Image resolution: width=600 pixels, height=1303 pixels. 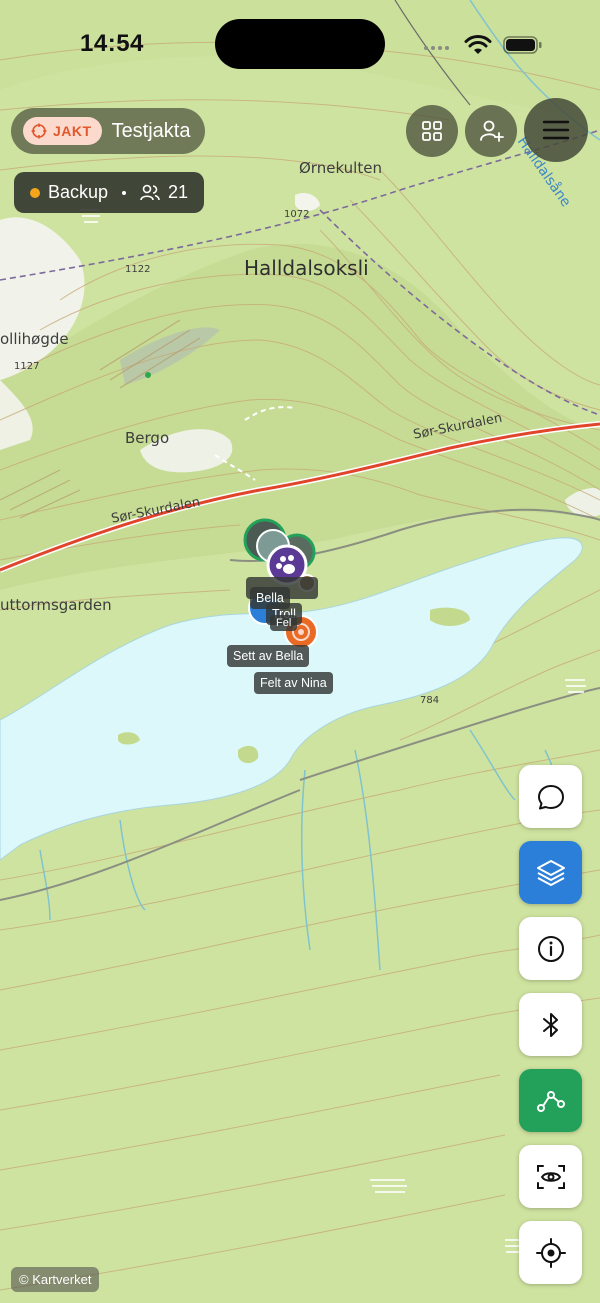 What do you see at coordinates (39, 131) in the screenshot?
I see `crosshair-icon` at bounding box center [39, 131].